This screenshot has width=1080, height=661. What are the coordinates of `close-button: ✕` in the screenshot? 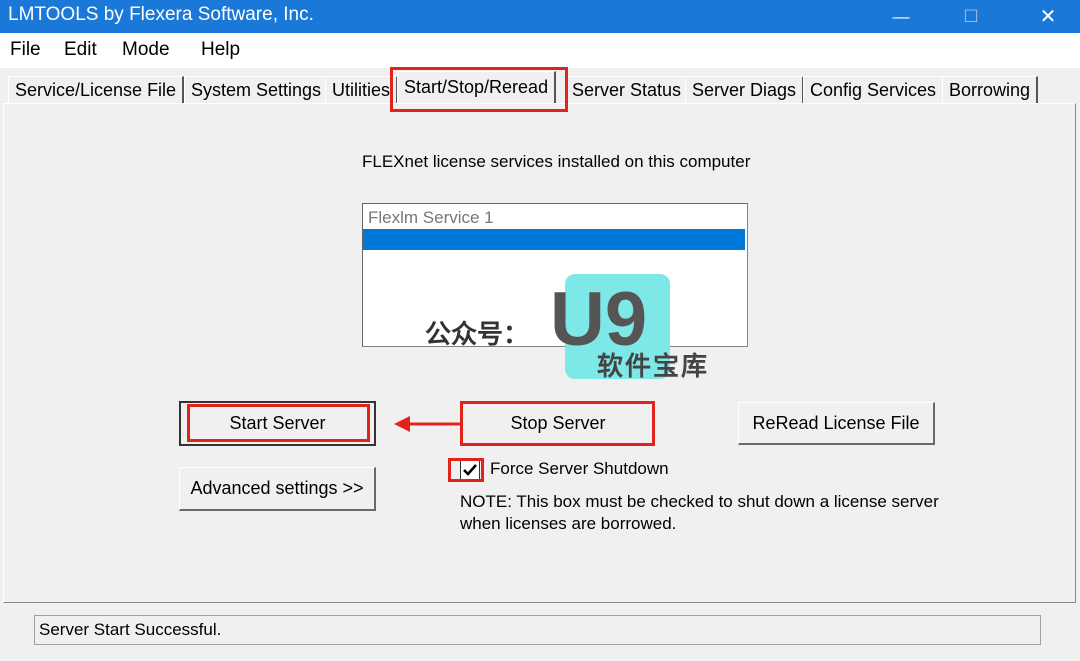 It's located at (1048, 16).